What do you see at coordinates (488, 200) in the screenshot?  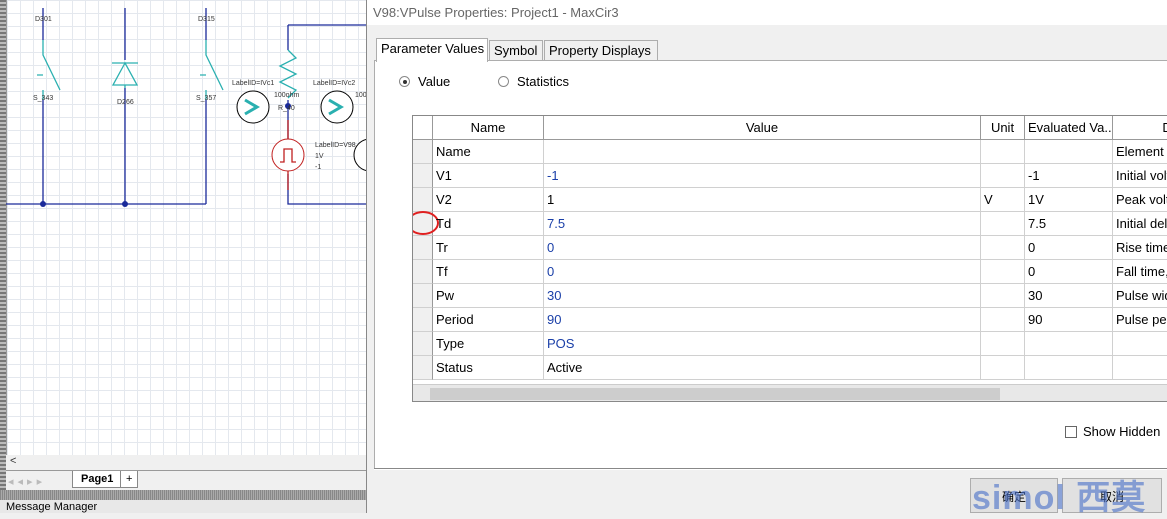 I see `cell-name: V2` at bounding box center [488, 200].